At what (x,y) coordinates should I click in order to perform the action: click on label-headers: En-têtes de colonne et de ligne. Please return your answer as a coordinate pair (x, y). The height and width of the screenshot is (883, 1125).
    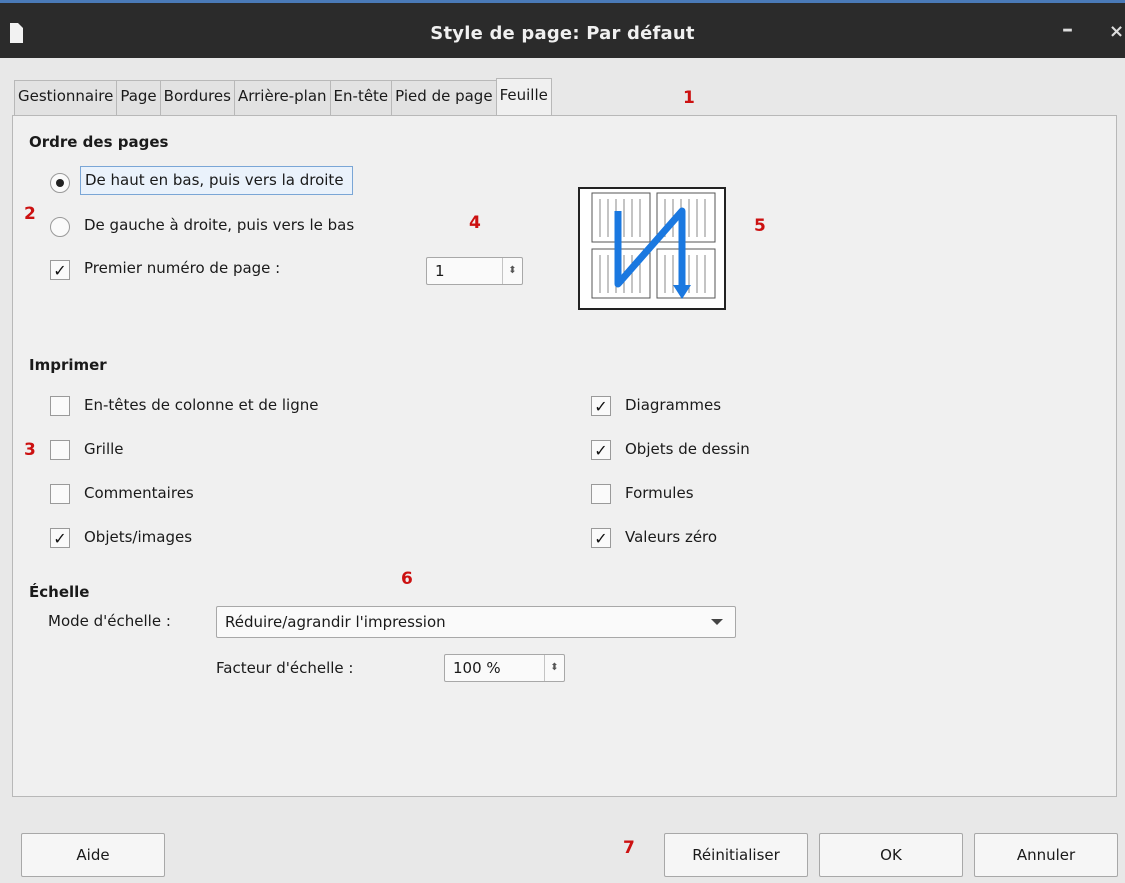
    Looking at the image, I should click on (201, 405).